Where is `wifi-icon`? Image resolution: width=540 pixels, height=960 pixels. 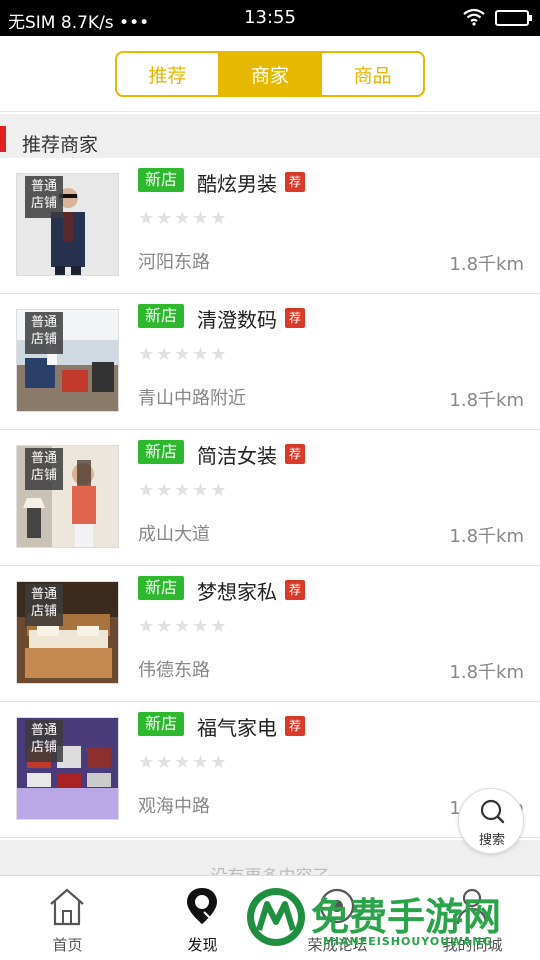
wifi-icon is located at coordinates (474, 19).